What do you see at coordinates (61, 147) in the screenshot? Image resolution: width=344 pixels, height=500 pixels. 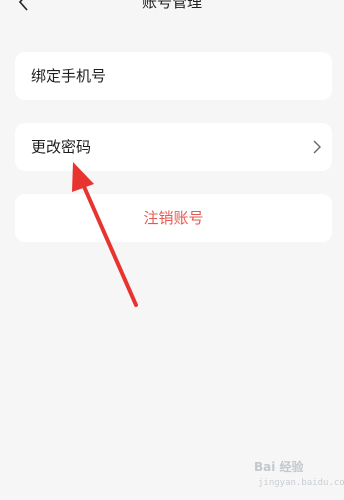 I see `change-password-label: 更改密码` at bounding box center [61, 147].